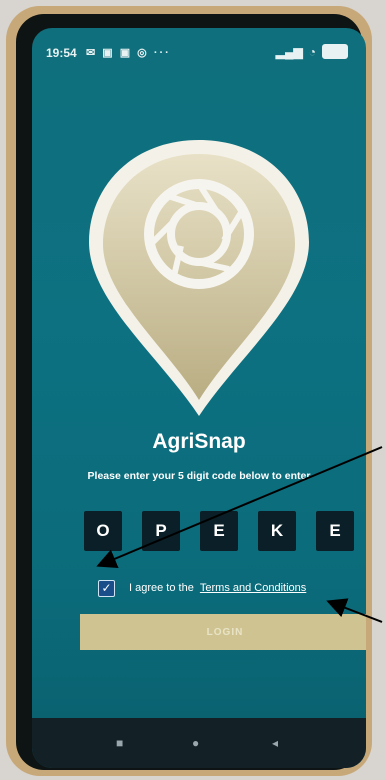 Image resolution: width=386 pixels, height=780 pixels. Describe the element at coordinates (277, 531) in the screenshot. I see `code-digit-4: K` at that location.